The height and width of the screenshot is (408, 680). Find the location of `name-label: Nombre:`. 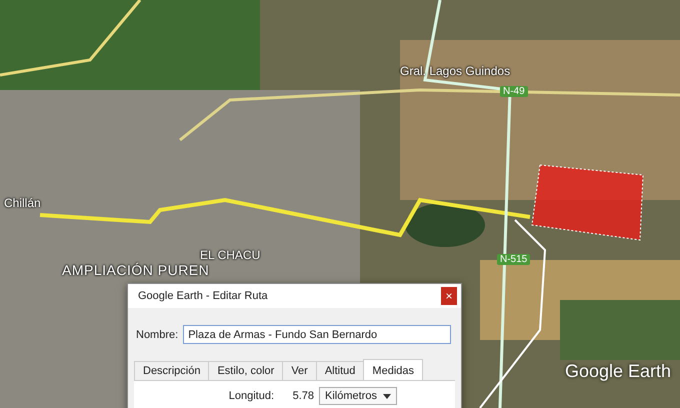

name-label: Nombre: is located at coordinates (157, 334).